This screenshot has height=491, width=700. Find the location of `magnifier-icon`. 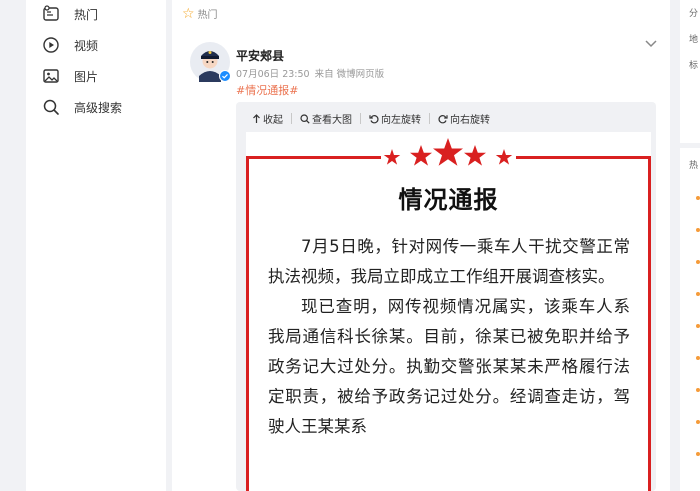

magnifier-icon is located at coordinates (305, 118).